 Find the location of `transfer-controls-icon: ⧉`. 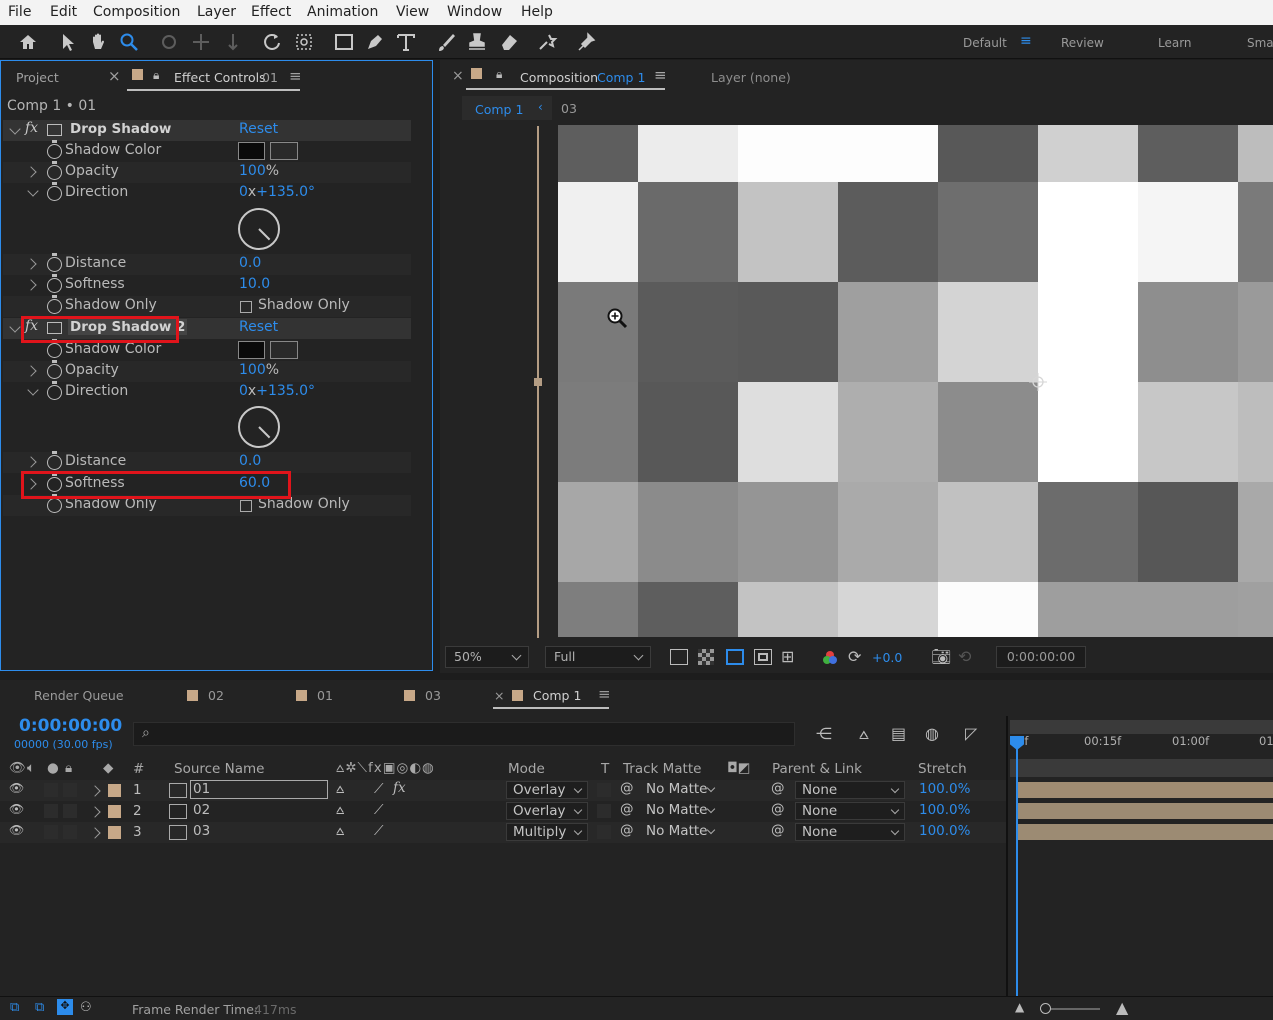

transfer-controls-icon: ⧉ is located at coordinates (39, 1007).